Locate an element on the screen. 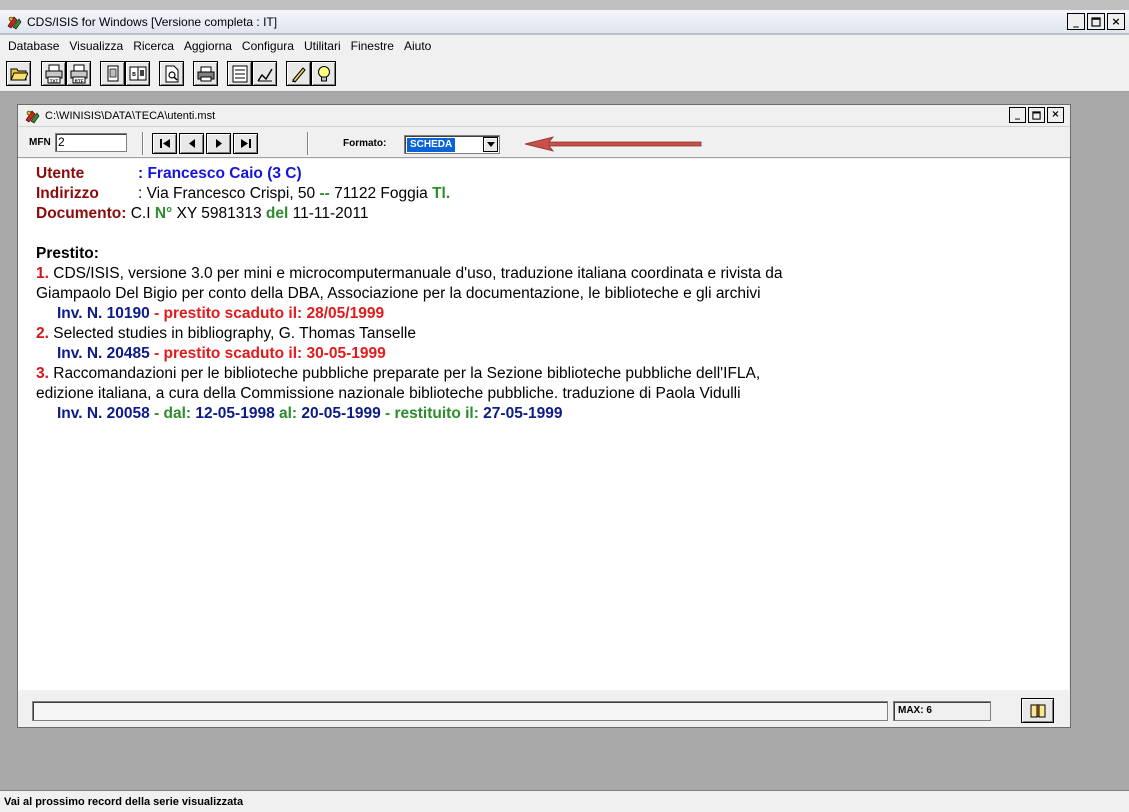  record-window-controls: _ × is located at coordinates (1036, 115).